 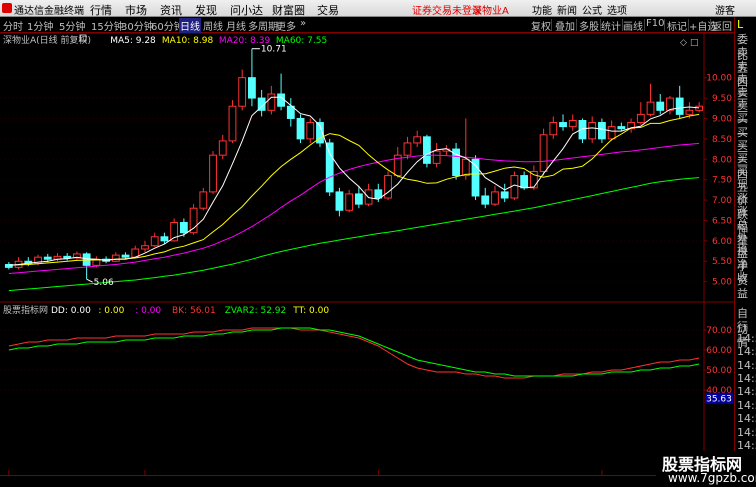 I want to click on indicator-tick-label: 60.00, so click(x=719, y=351).